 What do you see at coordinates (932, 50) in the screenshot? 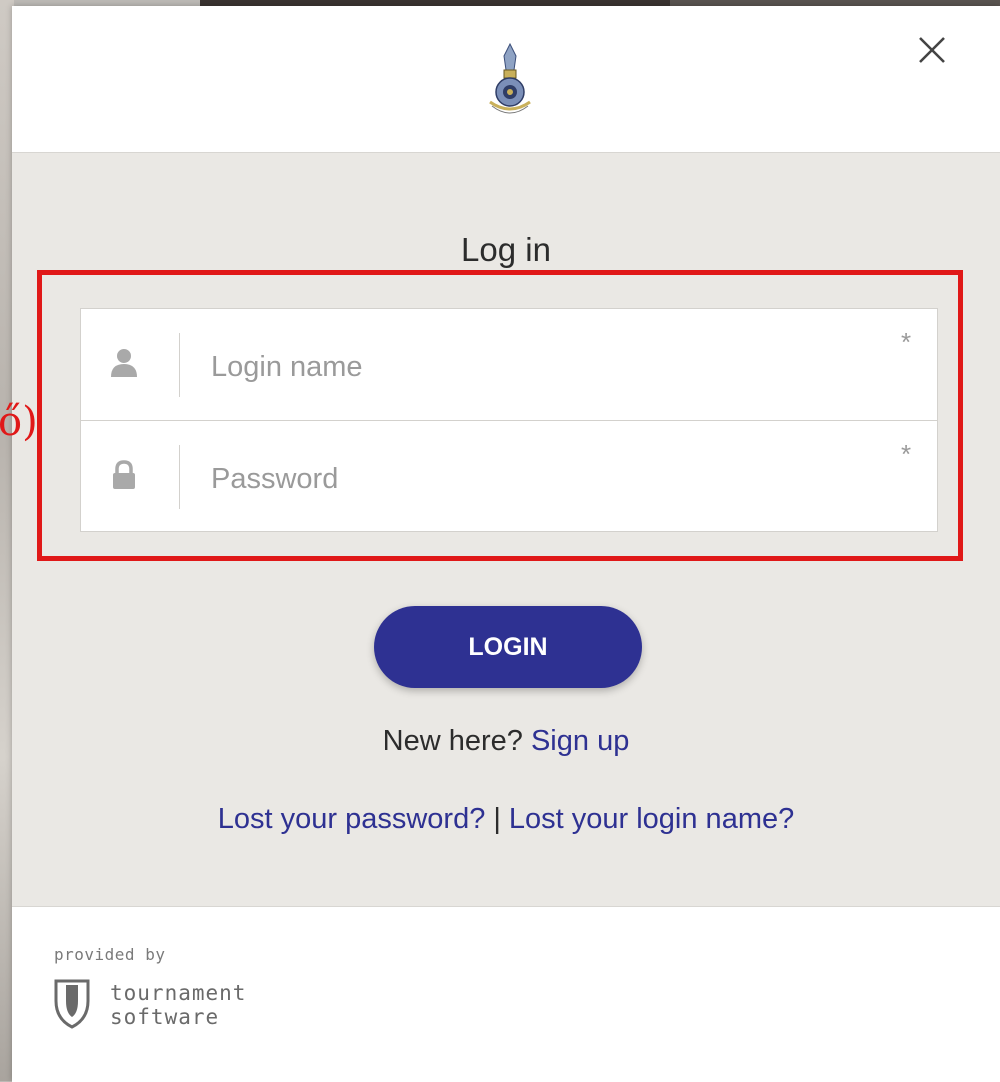
I see `close-icon` at bounding box center [932, 50].